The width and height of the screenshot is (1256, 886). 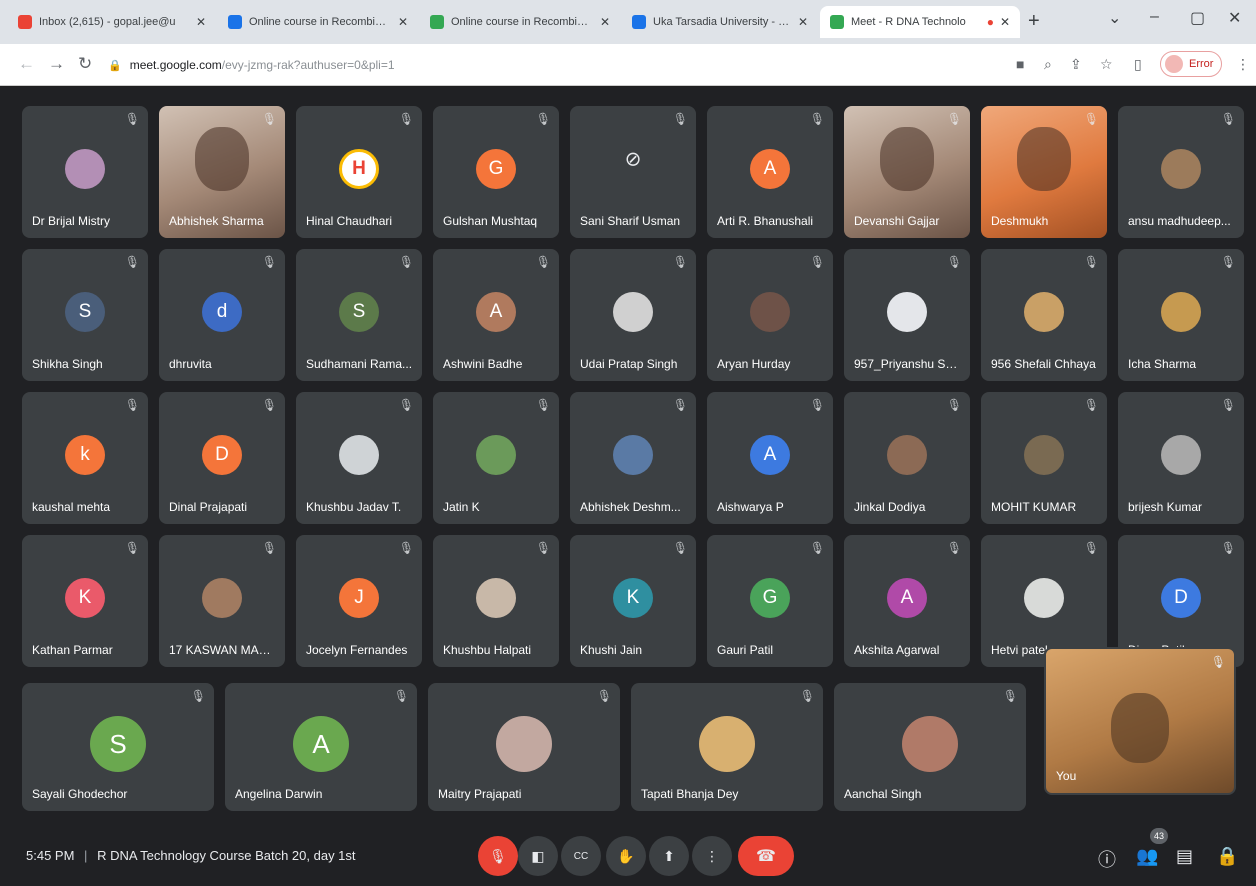 What do you see at coordinates (1107, 859) in the screenshot?
I see `info-icon: ⓘ` at bounding box center [1107, 859].